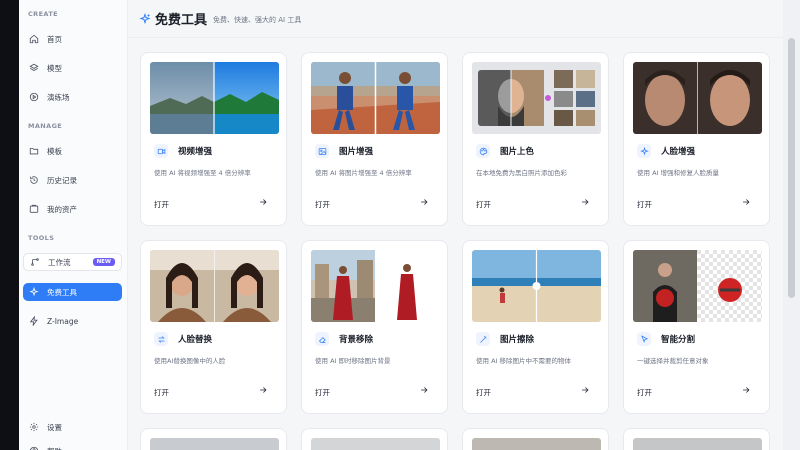  Describe the element at coordinates (697, 286) in the screenshot. I see `smart-segmentation-thumbnail` at that location.